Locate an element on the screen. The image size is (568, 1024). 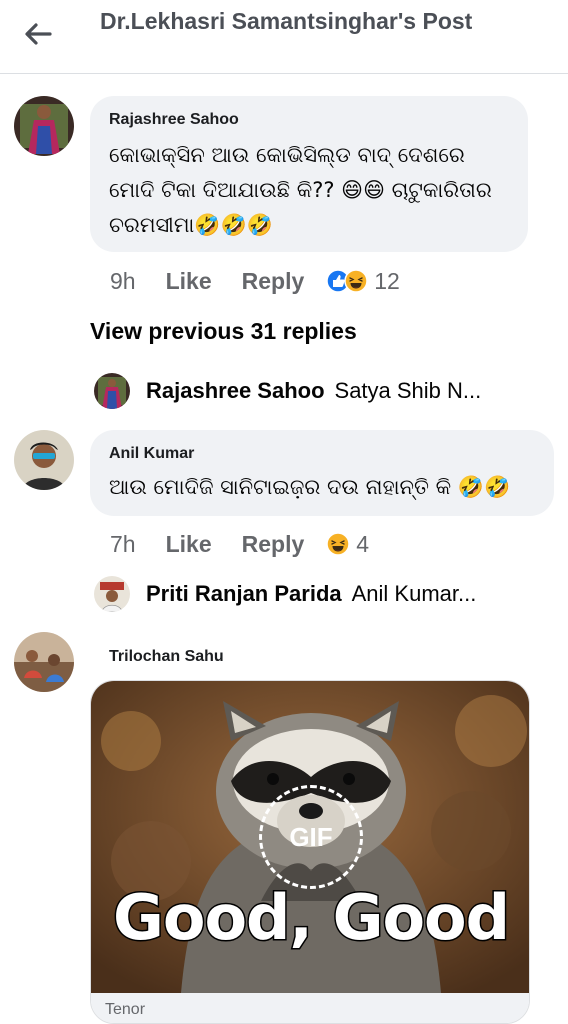
gif-caption: Good, Good is located at coordinates (311, 918).